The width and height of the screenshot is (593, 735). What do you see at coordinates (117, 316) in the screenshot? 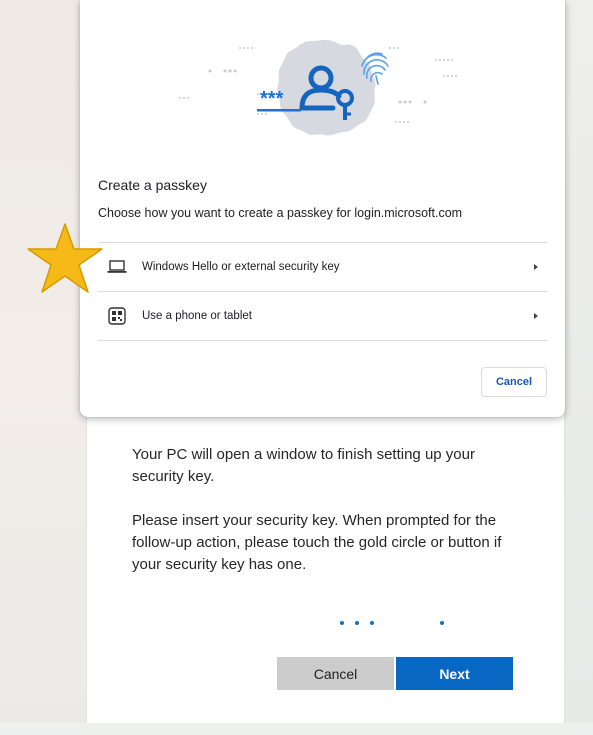
I see `qr-code-icon` at bounding box center [117, 316].